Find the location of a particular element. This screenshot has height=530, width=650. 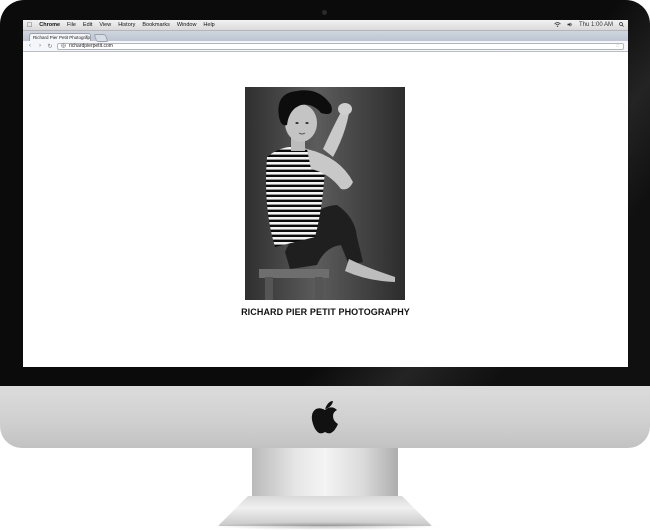

back-icon: ‹ is located at coordinates (30, 46).